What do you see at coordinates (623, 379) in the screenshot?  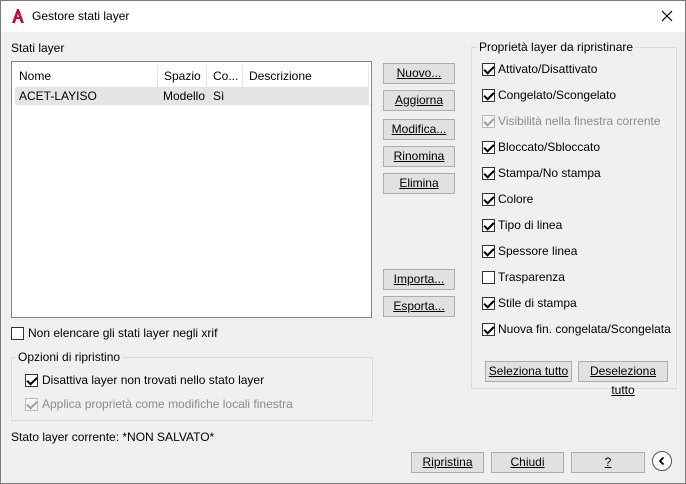 I see `deselect-all-button: Deseleziona tutto` at bounding box center [623, 379].